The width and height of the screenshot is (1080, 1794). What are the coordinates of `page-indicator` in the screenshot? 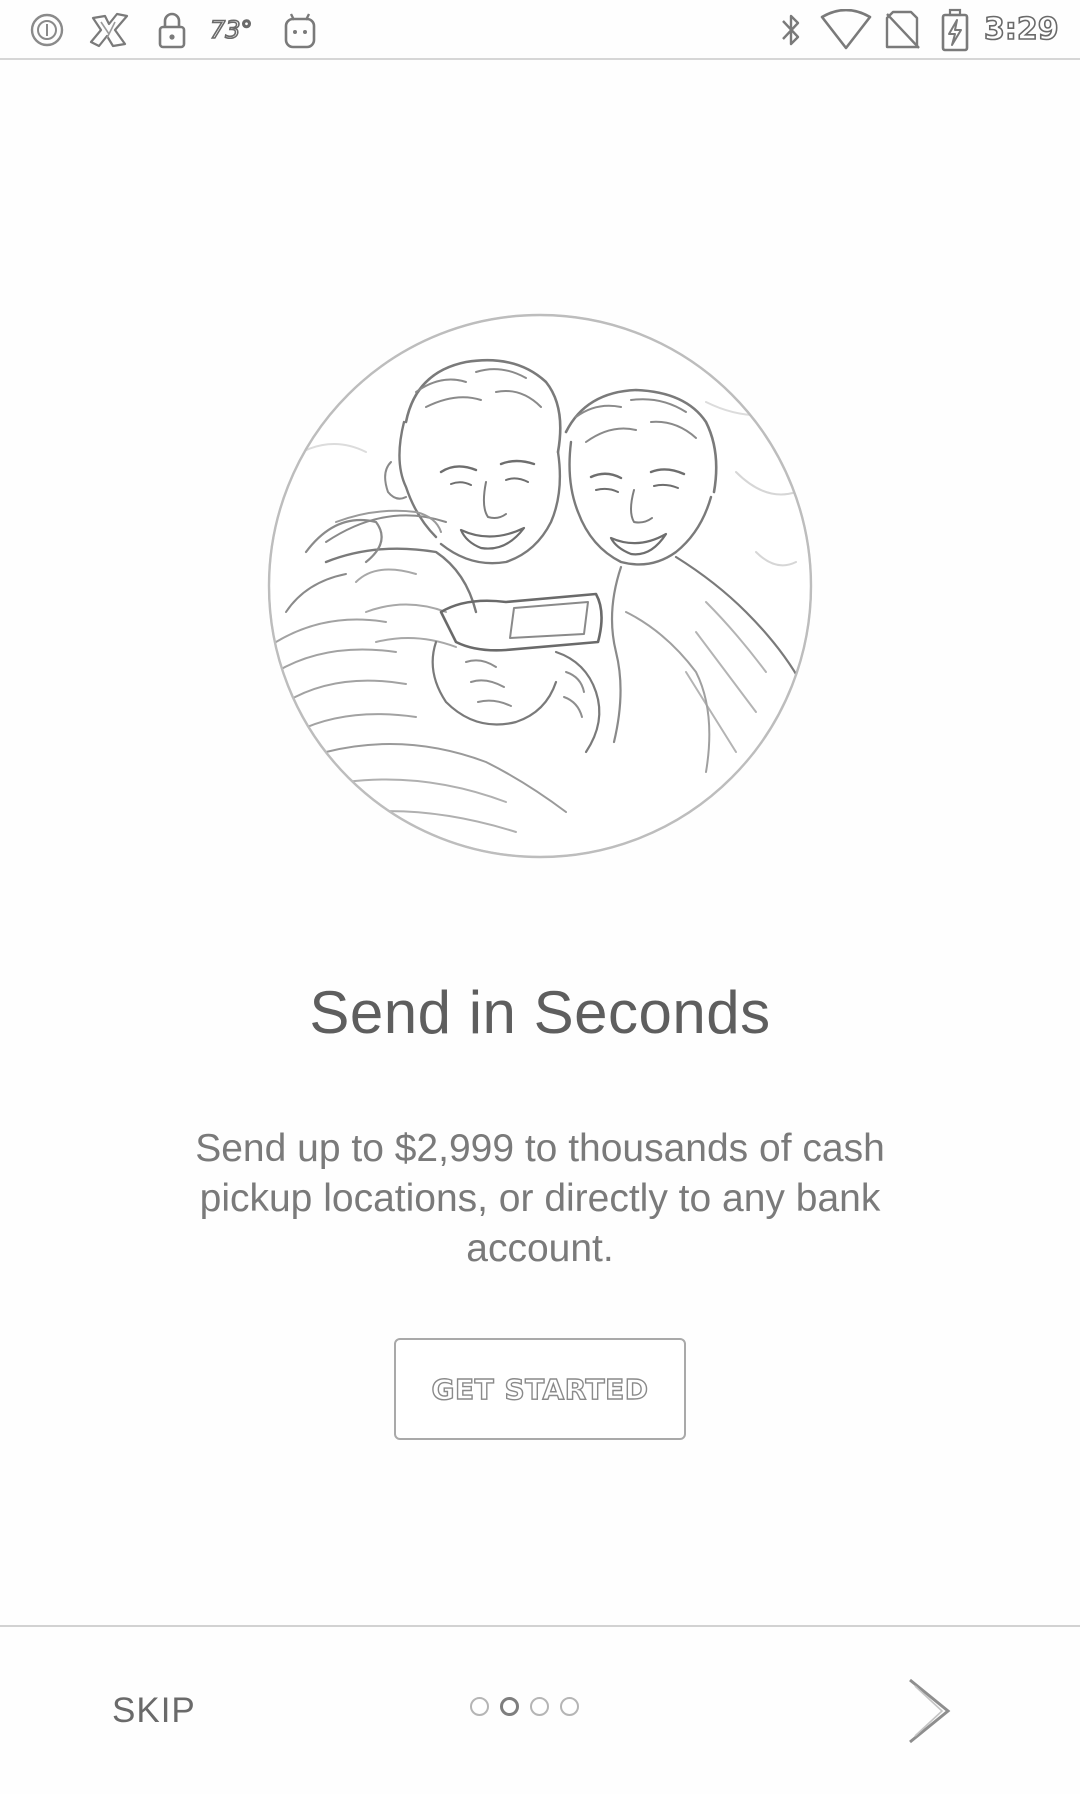 It's located at (524, 1710).